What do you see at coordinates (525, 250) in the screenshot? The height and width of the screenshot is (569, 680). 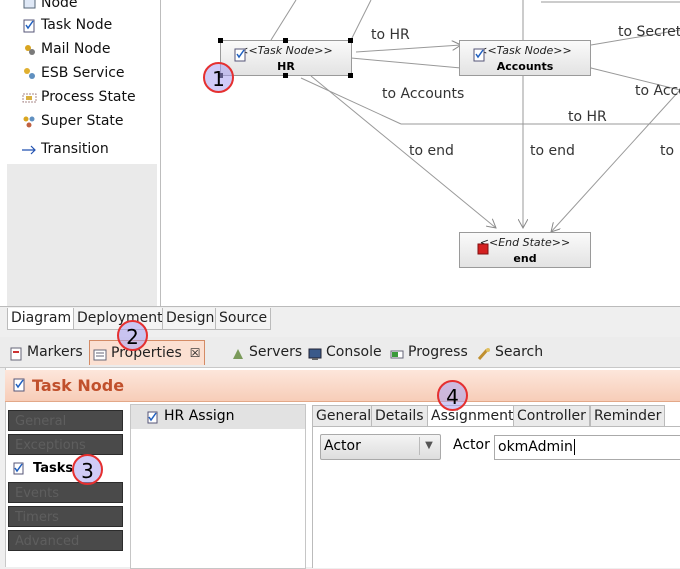 I see `end-state-node: <<End State>> end` at bounding box center [525, 250].